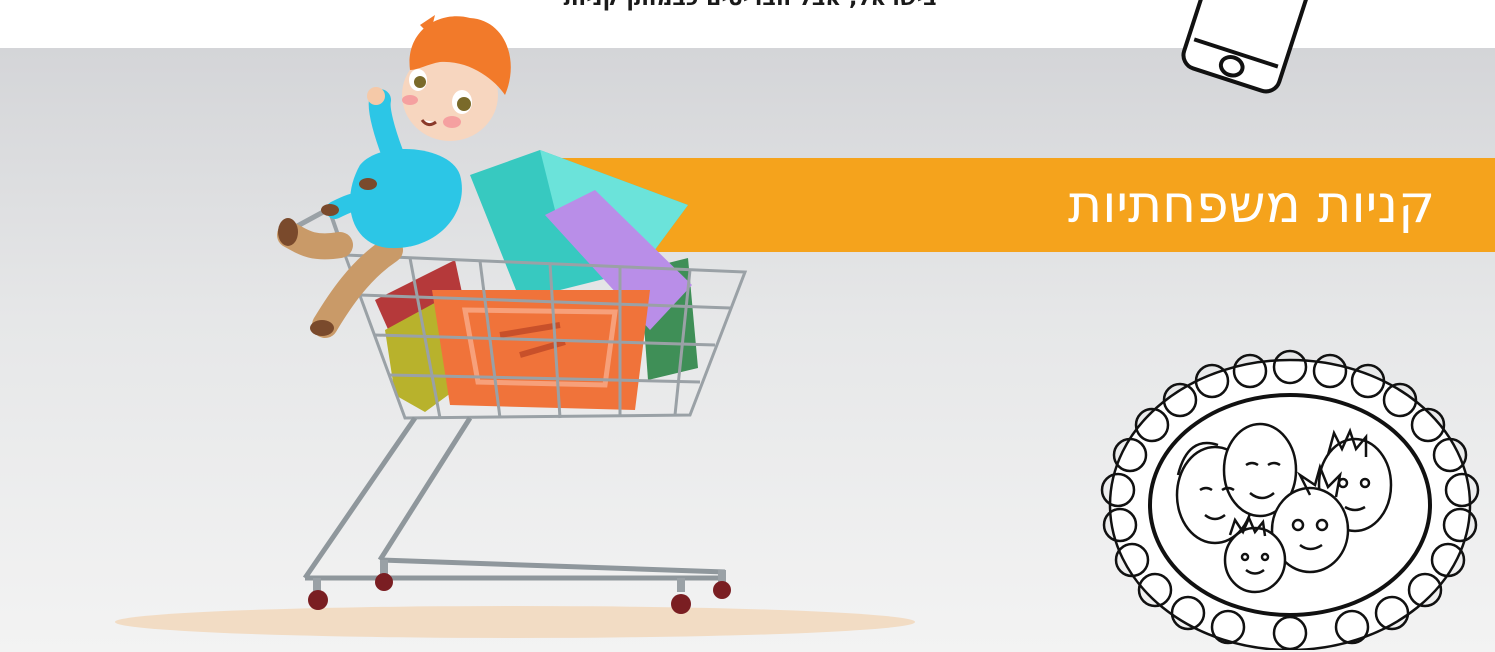  I want to click on cart-frame, so click(514, 498).